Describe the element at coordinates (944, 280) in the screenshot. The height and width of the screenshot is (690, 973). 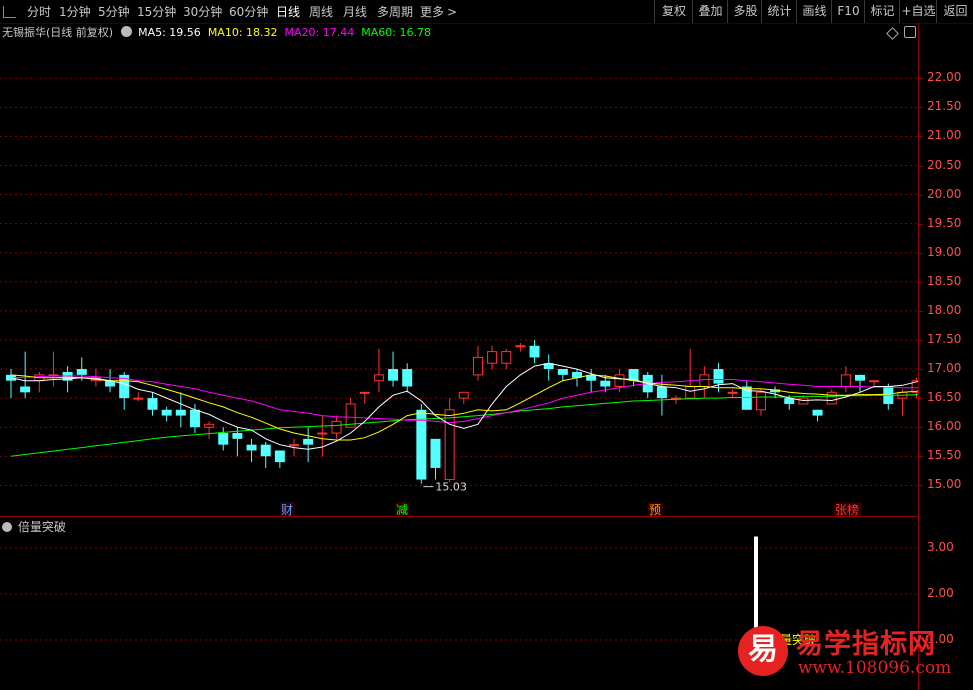
I see `price-tick-label: 18.50` at that location.